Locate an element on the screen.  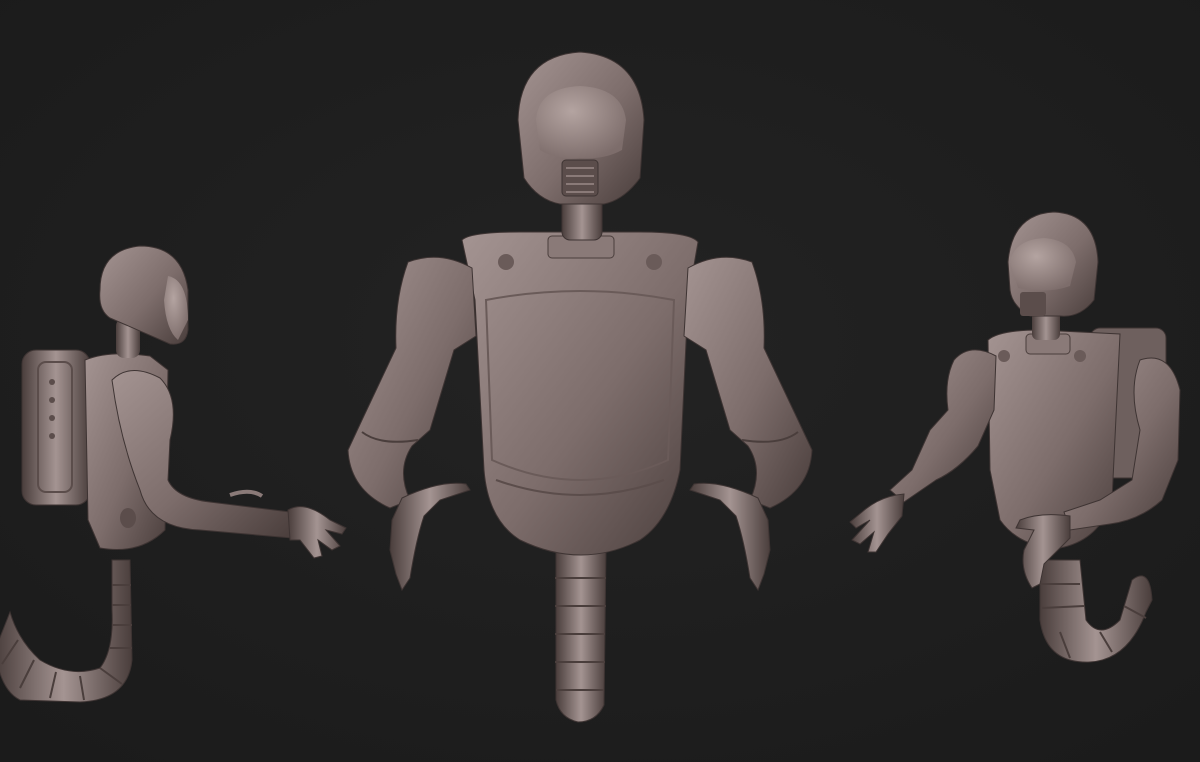
backpack is located at coordinates (56, 427).